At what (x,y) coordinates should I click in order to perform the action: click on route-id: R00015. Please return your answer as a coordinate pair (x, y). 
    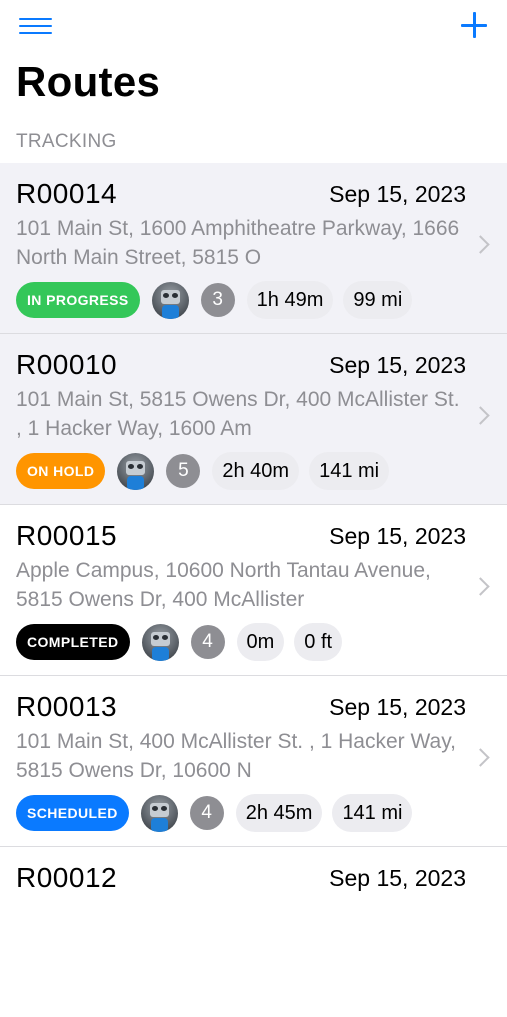
    Looking at the image, I should click on (67, 535).